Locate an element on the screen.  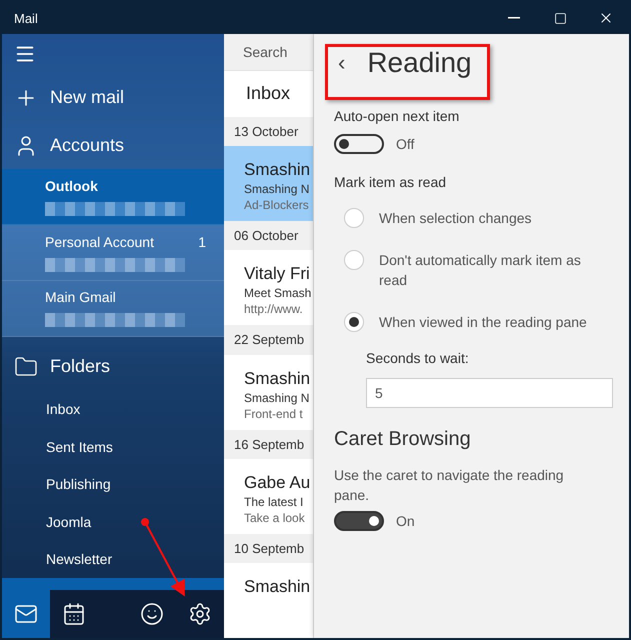
date-header: 16 Septemb is located at coordinates (268, 444).